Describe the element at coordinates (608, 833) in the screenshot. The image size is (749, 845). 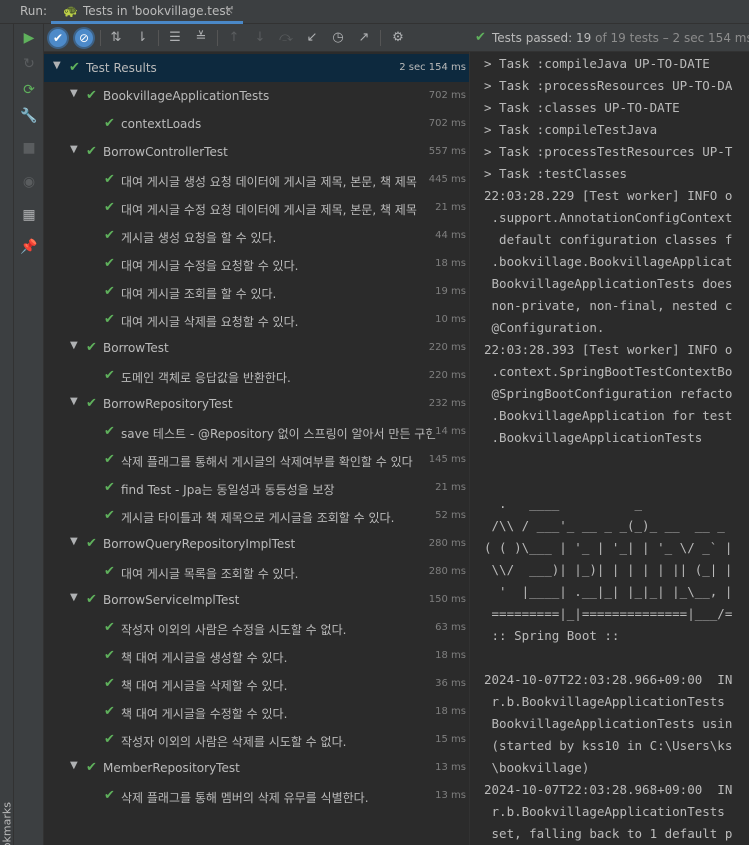
I see `console-line: set, falling back to 1 default p` at that location.